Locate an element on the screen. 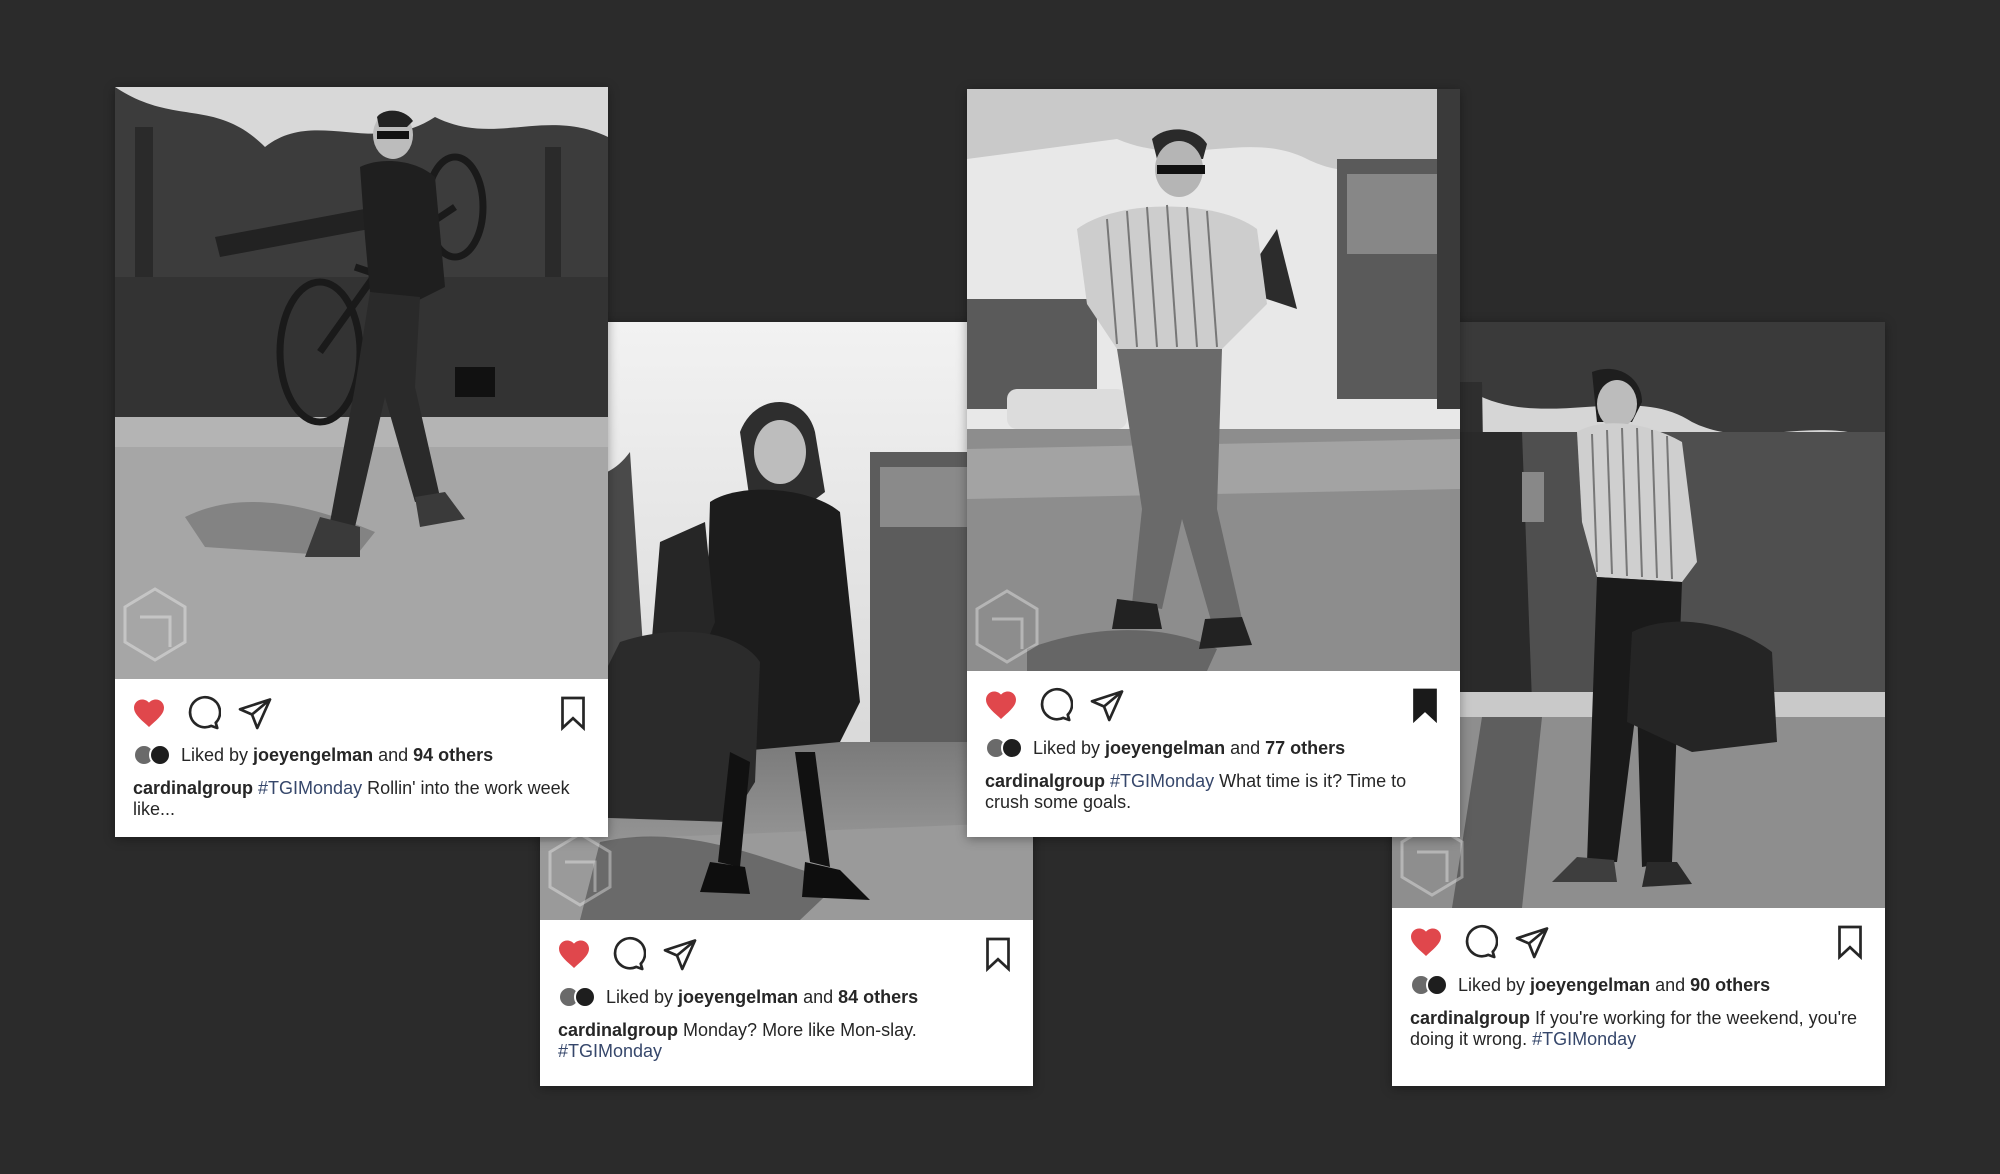 The width and height of the screenshot is (2000, 1174). likes-line: Liked by joeyengelman and 94 others is located at coordinates (361, 755).